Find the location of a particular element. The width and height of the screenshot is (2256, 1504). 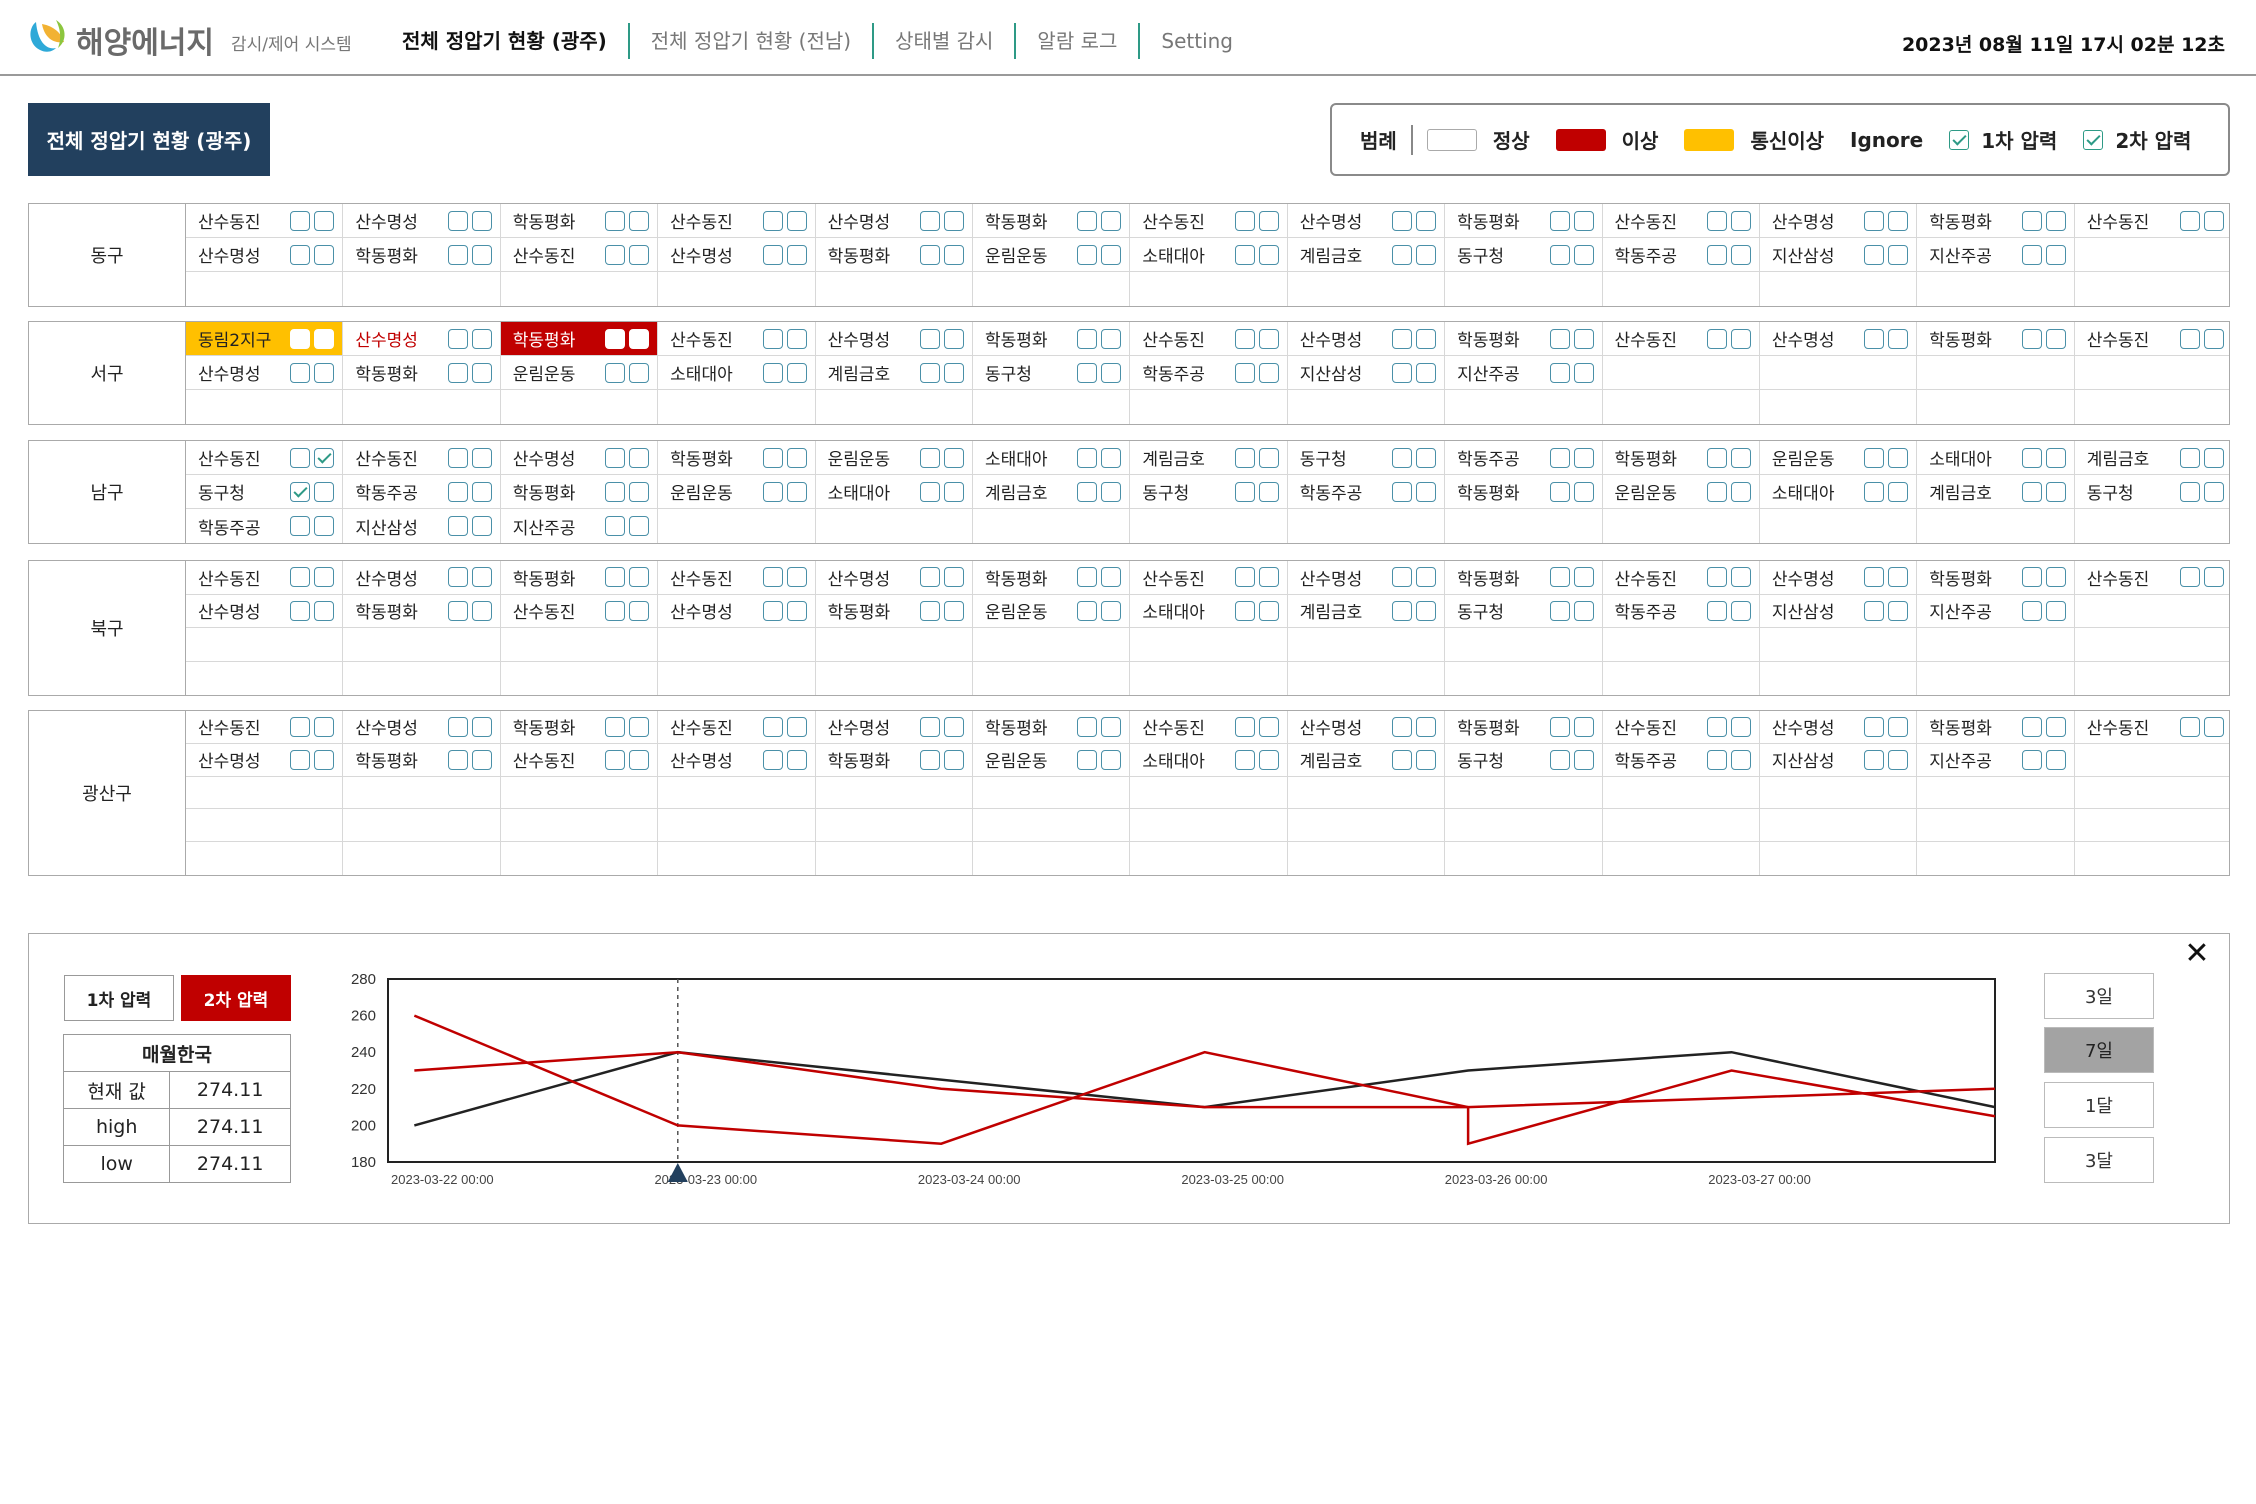

range-7-days-button: 7일 is located at coordinates (2099, 1050).